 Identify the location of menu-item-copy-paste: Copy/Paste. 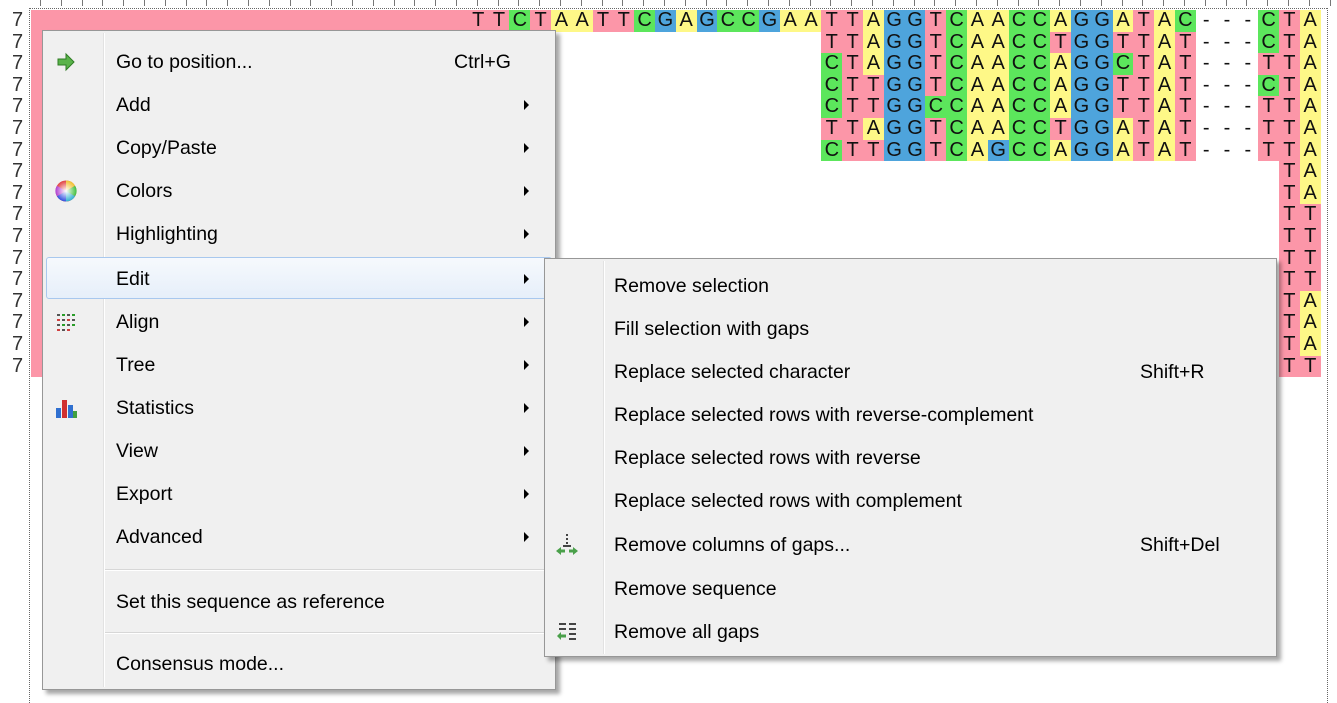
(299, 148).